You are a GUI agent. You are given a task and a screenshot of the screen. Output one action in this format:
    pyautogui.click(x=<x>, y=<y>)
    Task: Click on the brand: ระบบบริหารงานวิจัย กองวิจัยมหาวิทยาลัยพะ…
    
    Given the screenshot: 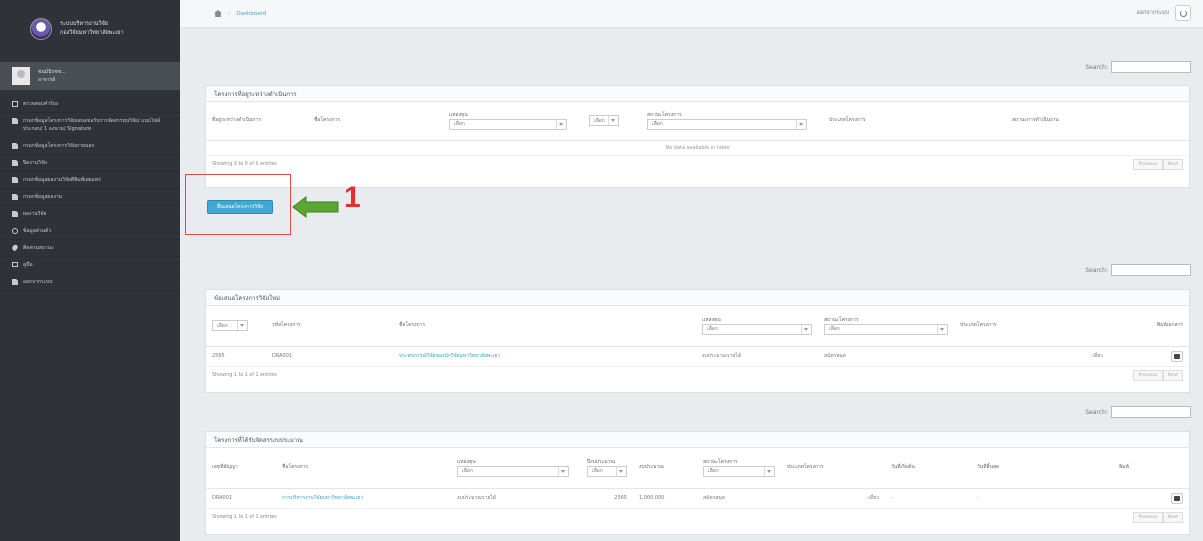 What is the action you would take?
    pyautogui.click(x=90, y=29)
    